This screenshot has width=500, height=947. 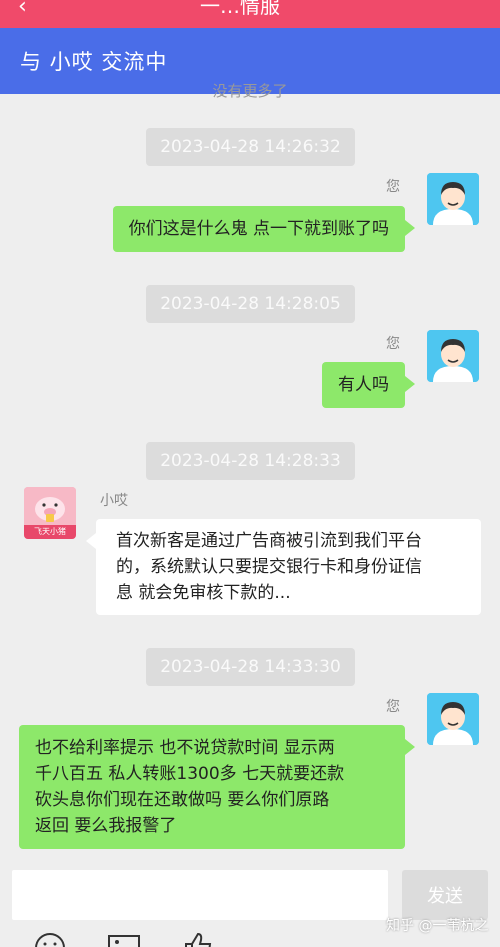 What do you see at coordinates (250, 147) in the screenshot?
I see `timestamp: 2023-04-28 14:26:32` at bounding box center [250, 147].